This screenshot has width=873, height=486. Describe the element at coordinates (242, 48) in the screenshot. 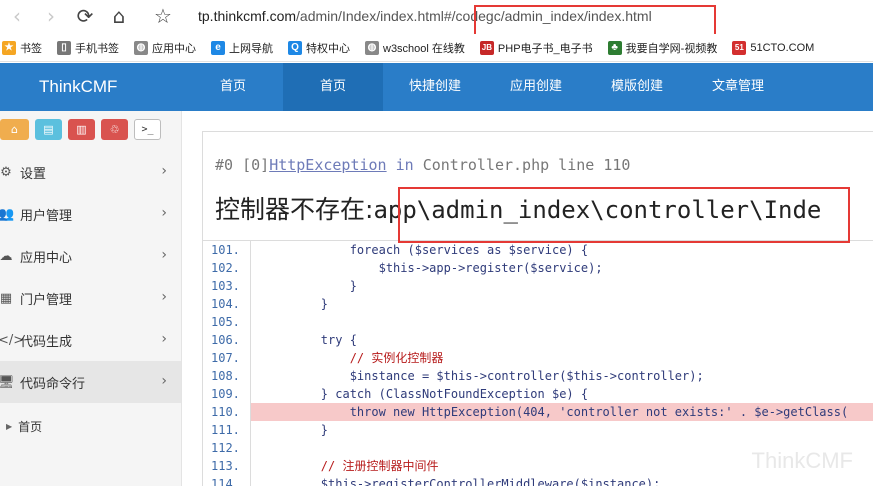

I see `bookmark-item: e 上网导航` at that location.